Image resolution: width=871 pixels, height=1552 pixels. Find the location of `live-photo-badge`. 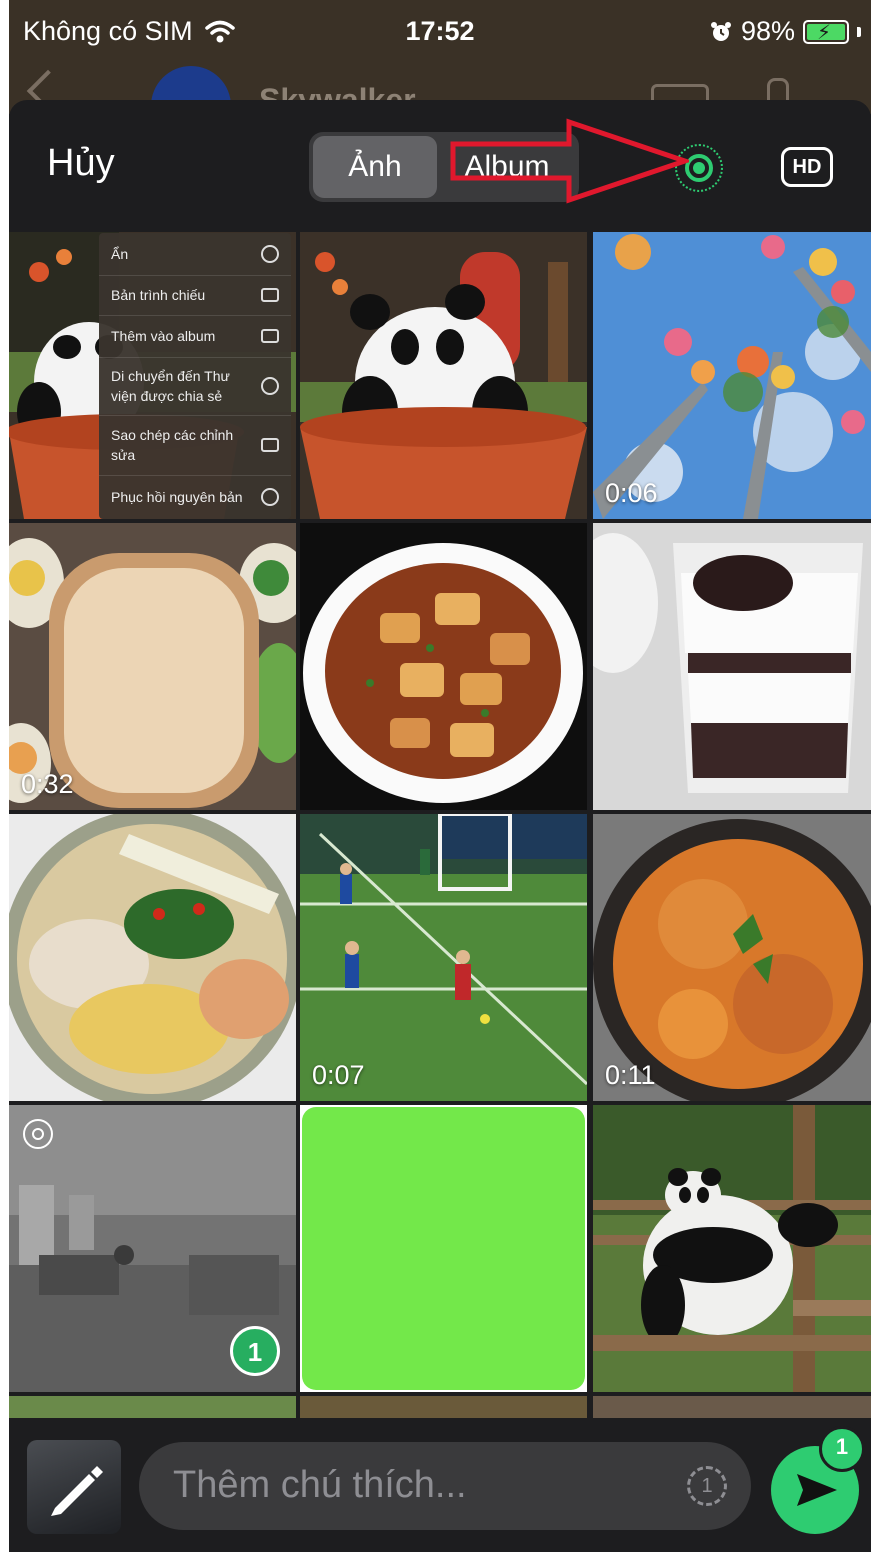

live-photo-badge is located at coordinates (38, 1134).